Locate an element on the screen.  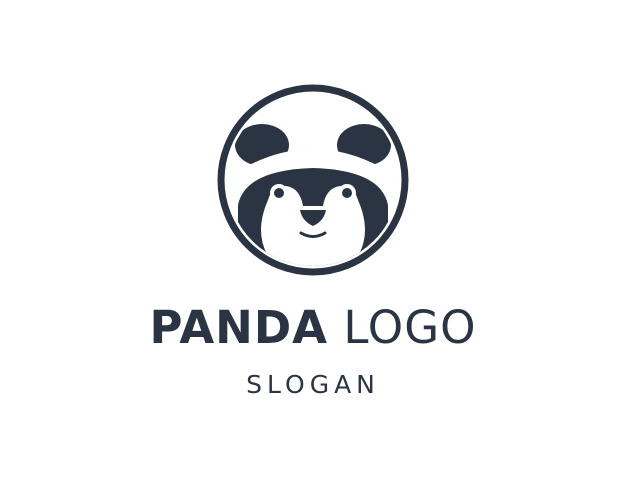
panda-face-icon is located at coordinates (313, 180).